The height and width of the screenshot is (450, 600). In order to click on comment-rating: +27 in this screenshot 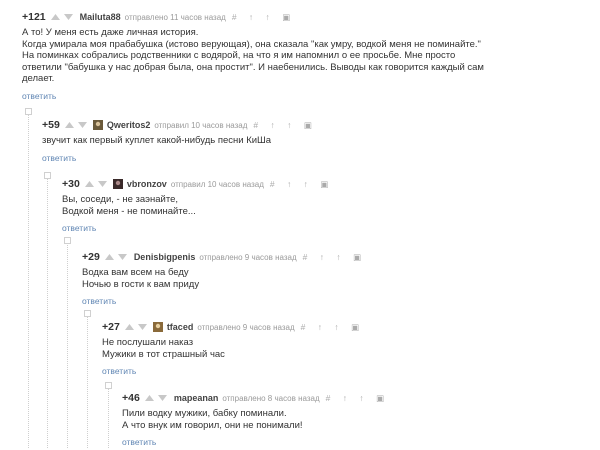, I will do `click(111, 327)`.